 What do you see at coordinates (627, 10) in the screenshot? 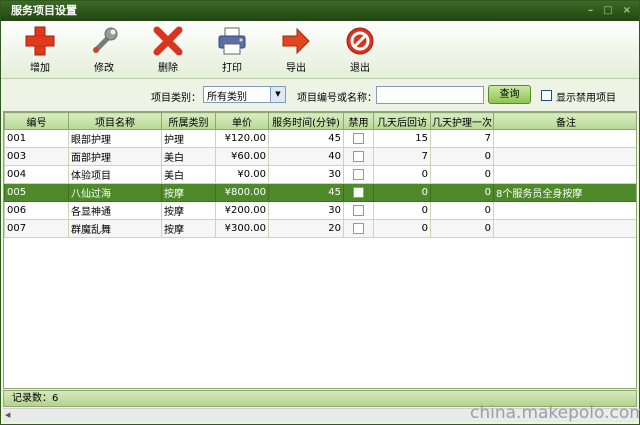
I see `close-icon: ×` at bounding box center [627, 10].